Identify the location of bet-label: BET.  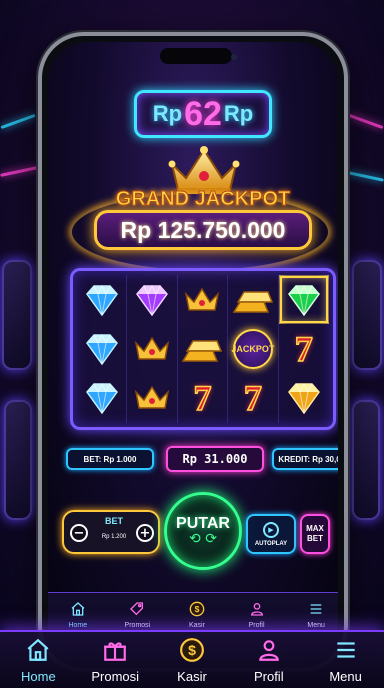
(114, 521).